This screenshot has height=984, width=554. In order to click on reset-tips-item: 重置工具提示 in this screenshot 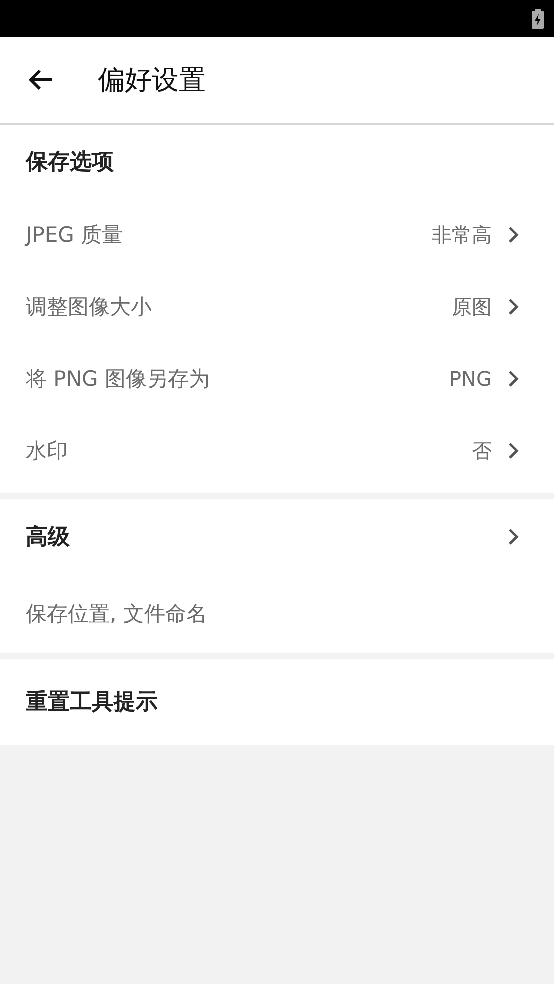, I will do `click(92, 702)`.